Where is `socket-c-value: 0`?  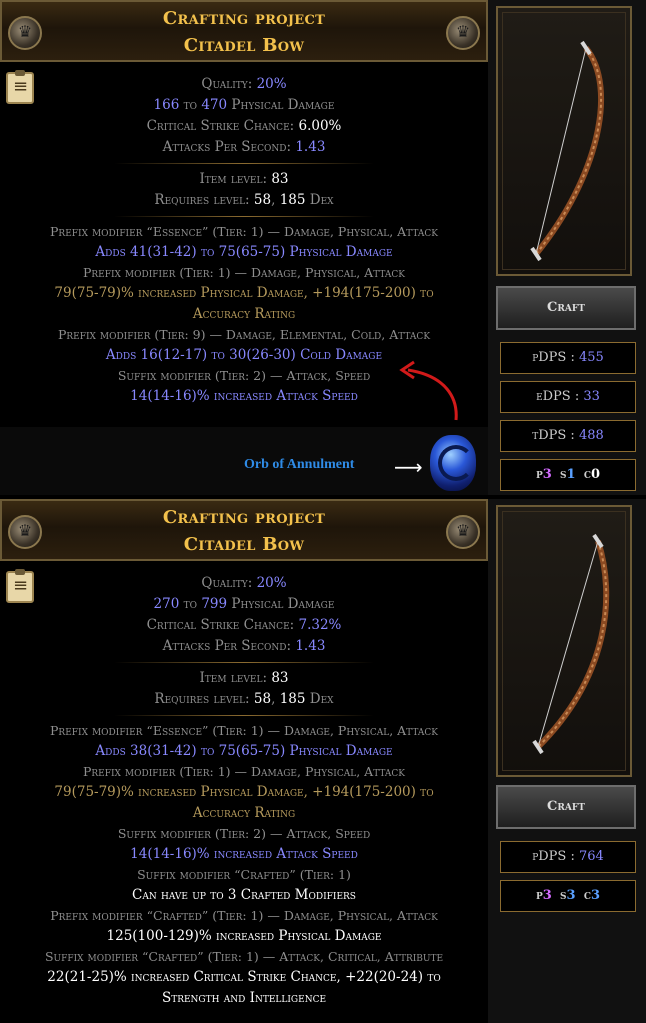
socket-c-value: 0 is located at coordinates (596, 474).